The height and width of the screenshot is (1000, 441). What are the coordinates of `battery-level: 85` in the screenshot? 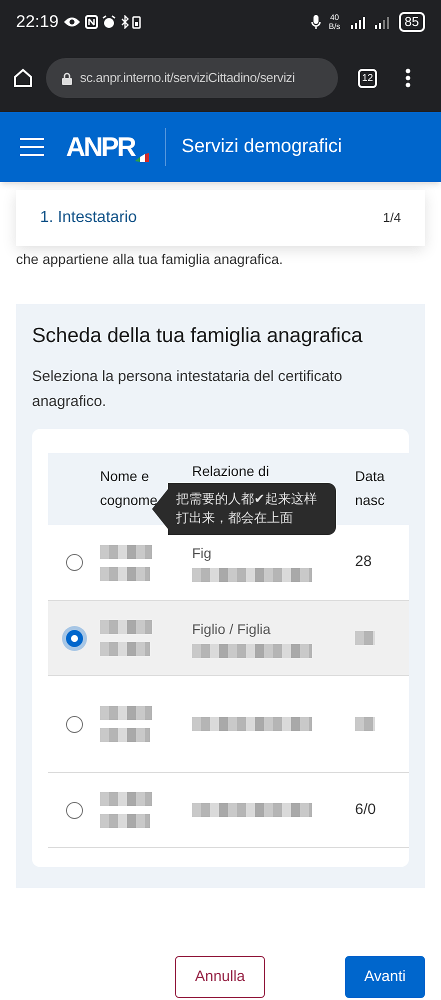 It's located at (411, 22).